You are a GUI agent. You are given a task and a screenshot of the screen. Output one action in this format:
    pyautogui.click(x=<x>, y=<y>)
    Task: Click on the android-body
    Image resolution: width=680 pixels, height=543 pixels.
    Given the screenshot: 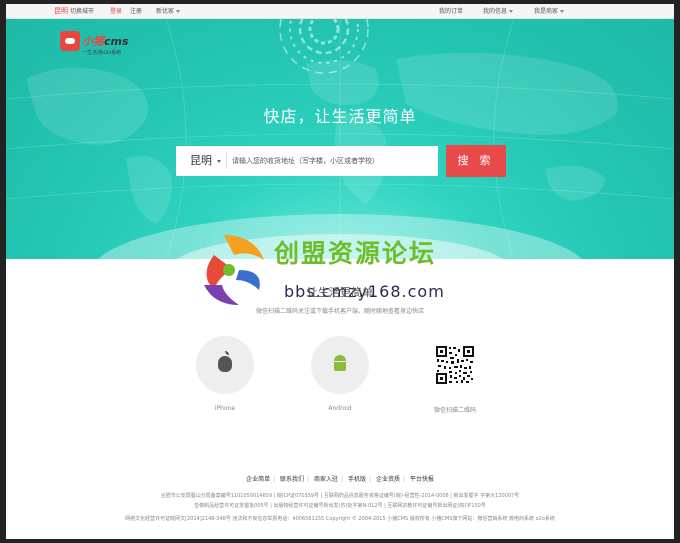 What is the action you would take?
    pyautogui.click(x=340, y=366)
    